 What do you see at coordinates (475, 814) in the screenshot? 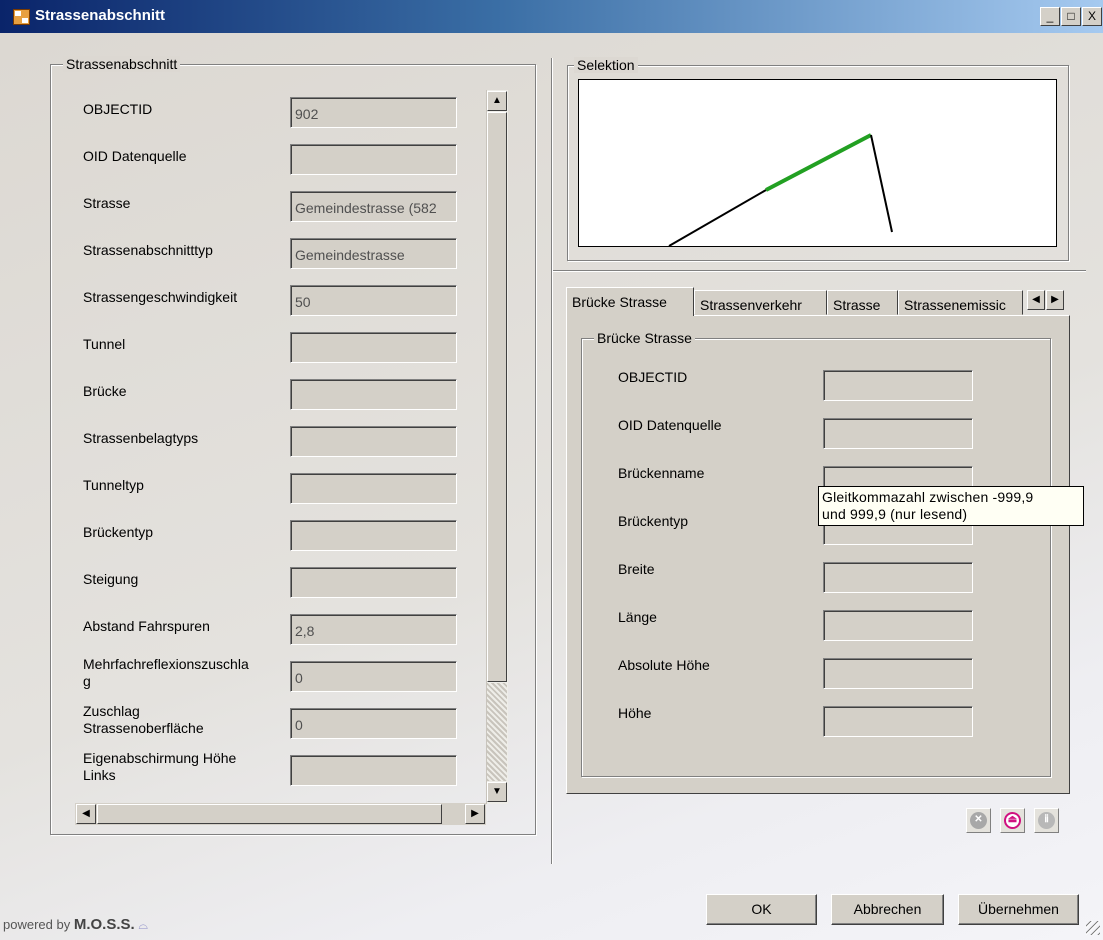
I see `scroll-right-button: ▶` at bounding box center [475, 814].